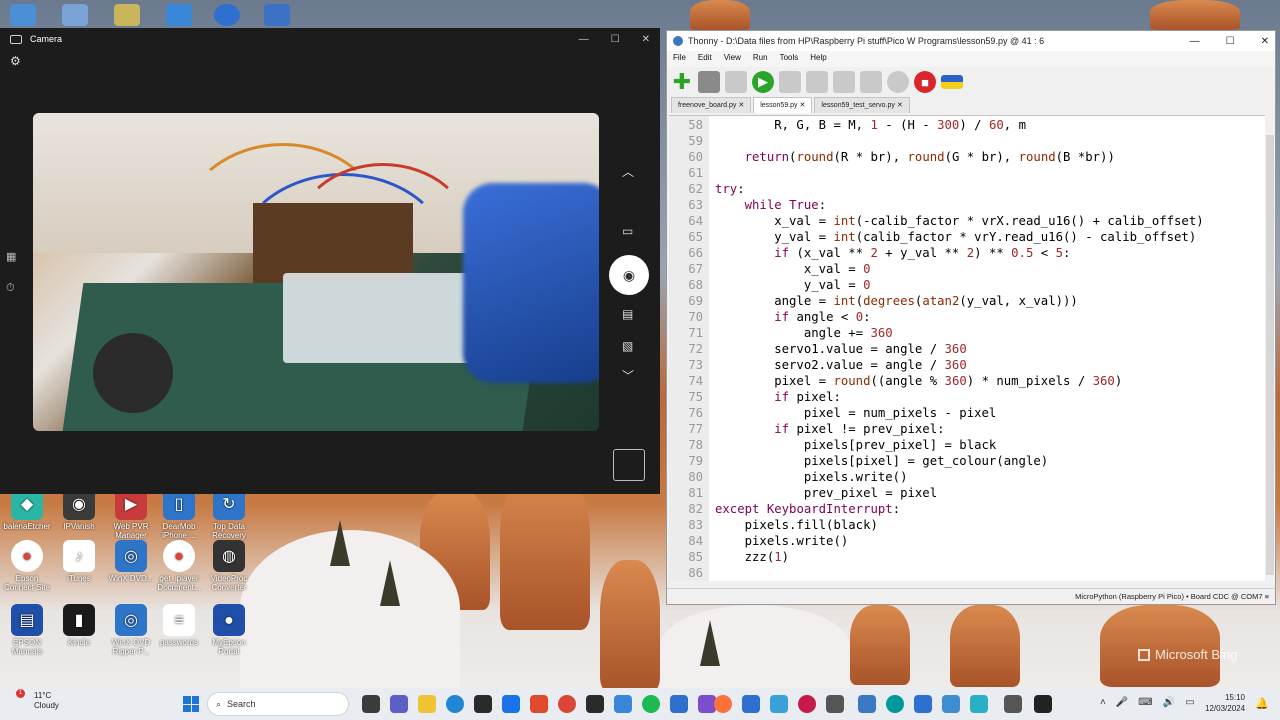 This screenshot has height=720, width=1280. Describe the element at coordinates (790, 525) in the screenshot. I see `code-text: pixels.fill(black)` at that location.